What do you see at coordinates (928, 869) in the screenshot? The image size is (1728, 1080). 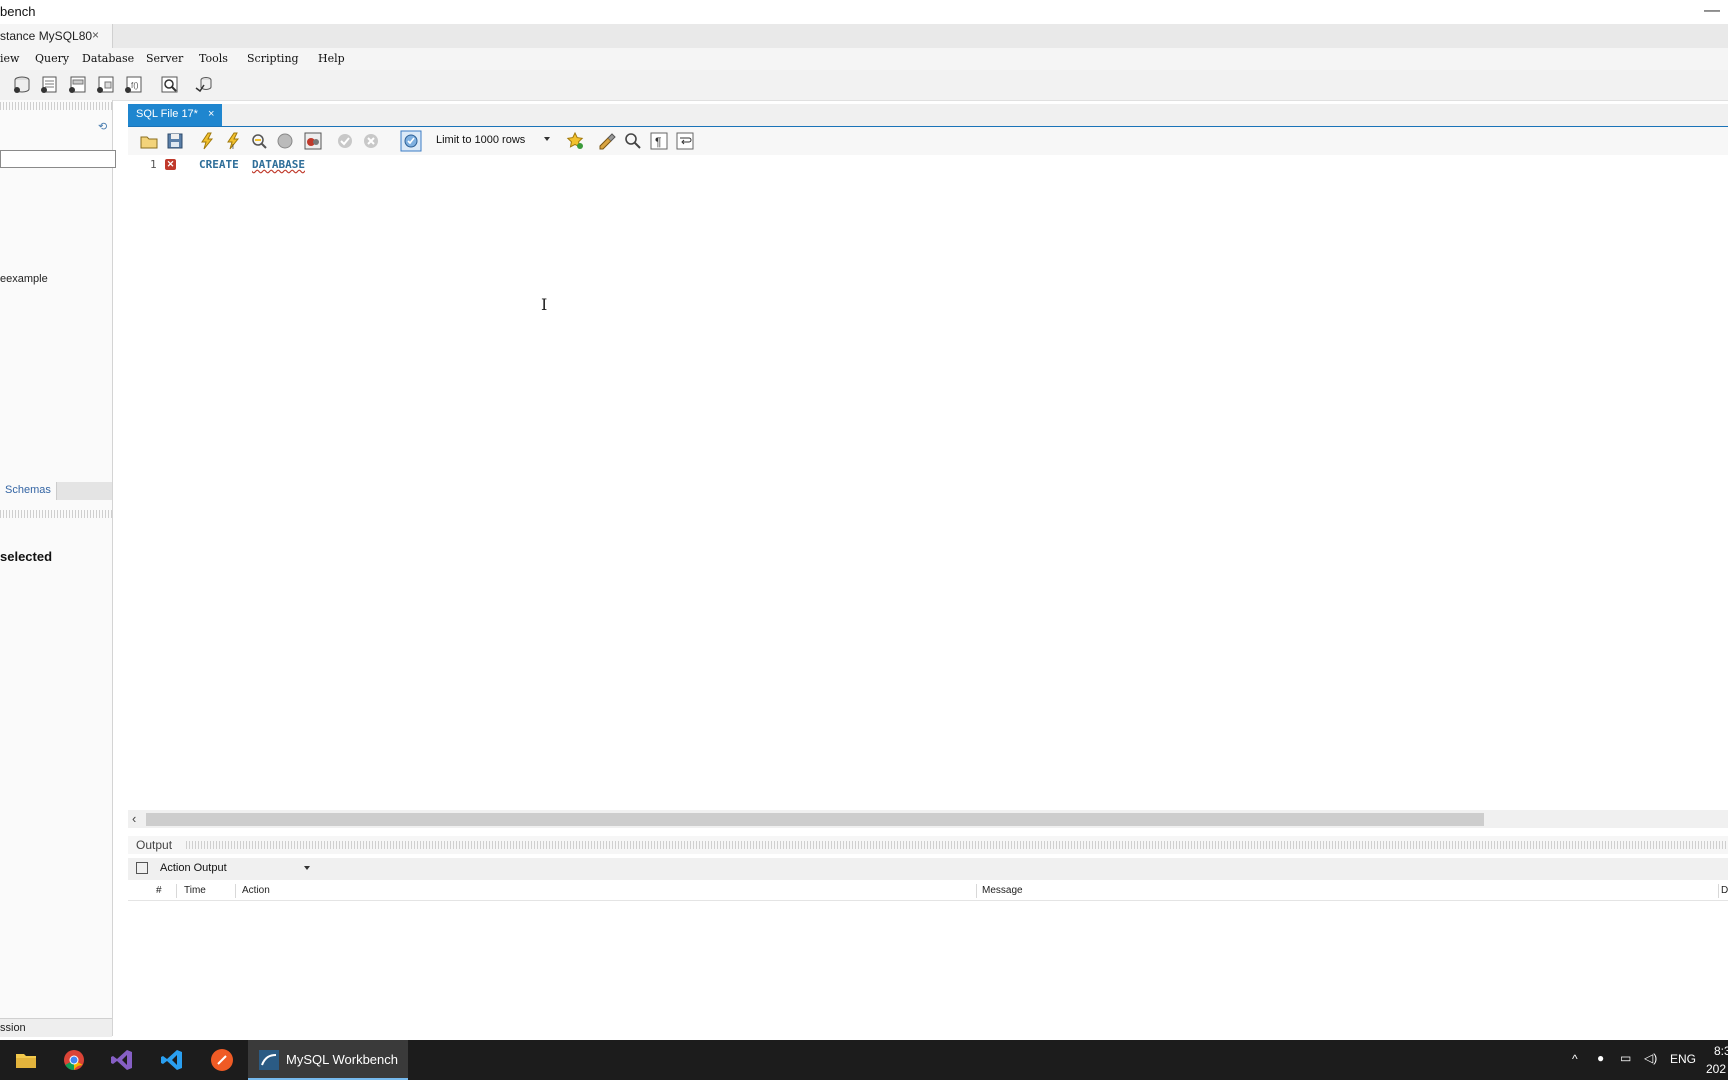 I see `output-toolbar: Action Output` at bounding box center [928, 869].